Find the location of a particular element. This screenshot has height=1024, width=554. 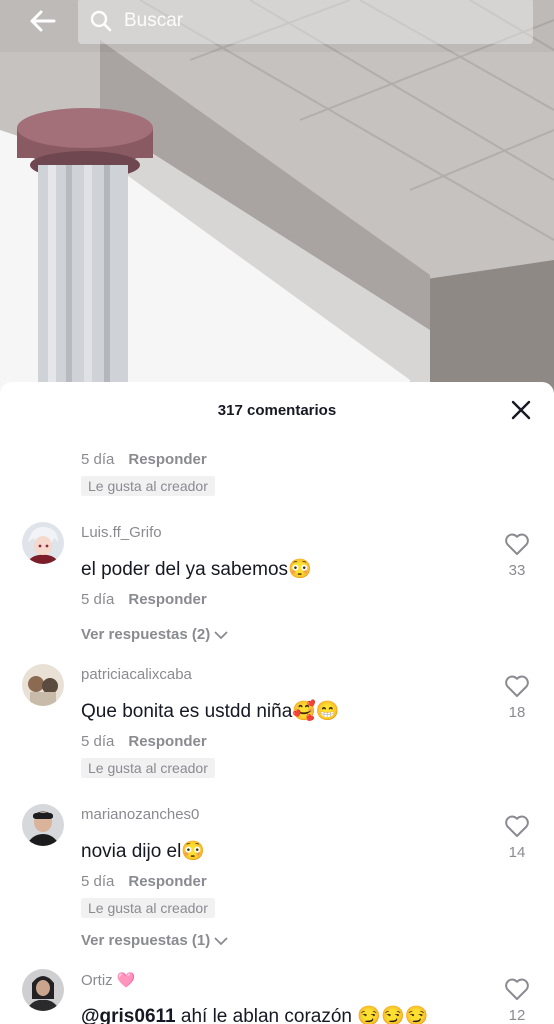

comment-username: patriciacalixcaba is located at coordinates (136, 674).